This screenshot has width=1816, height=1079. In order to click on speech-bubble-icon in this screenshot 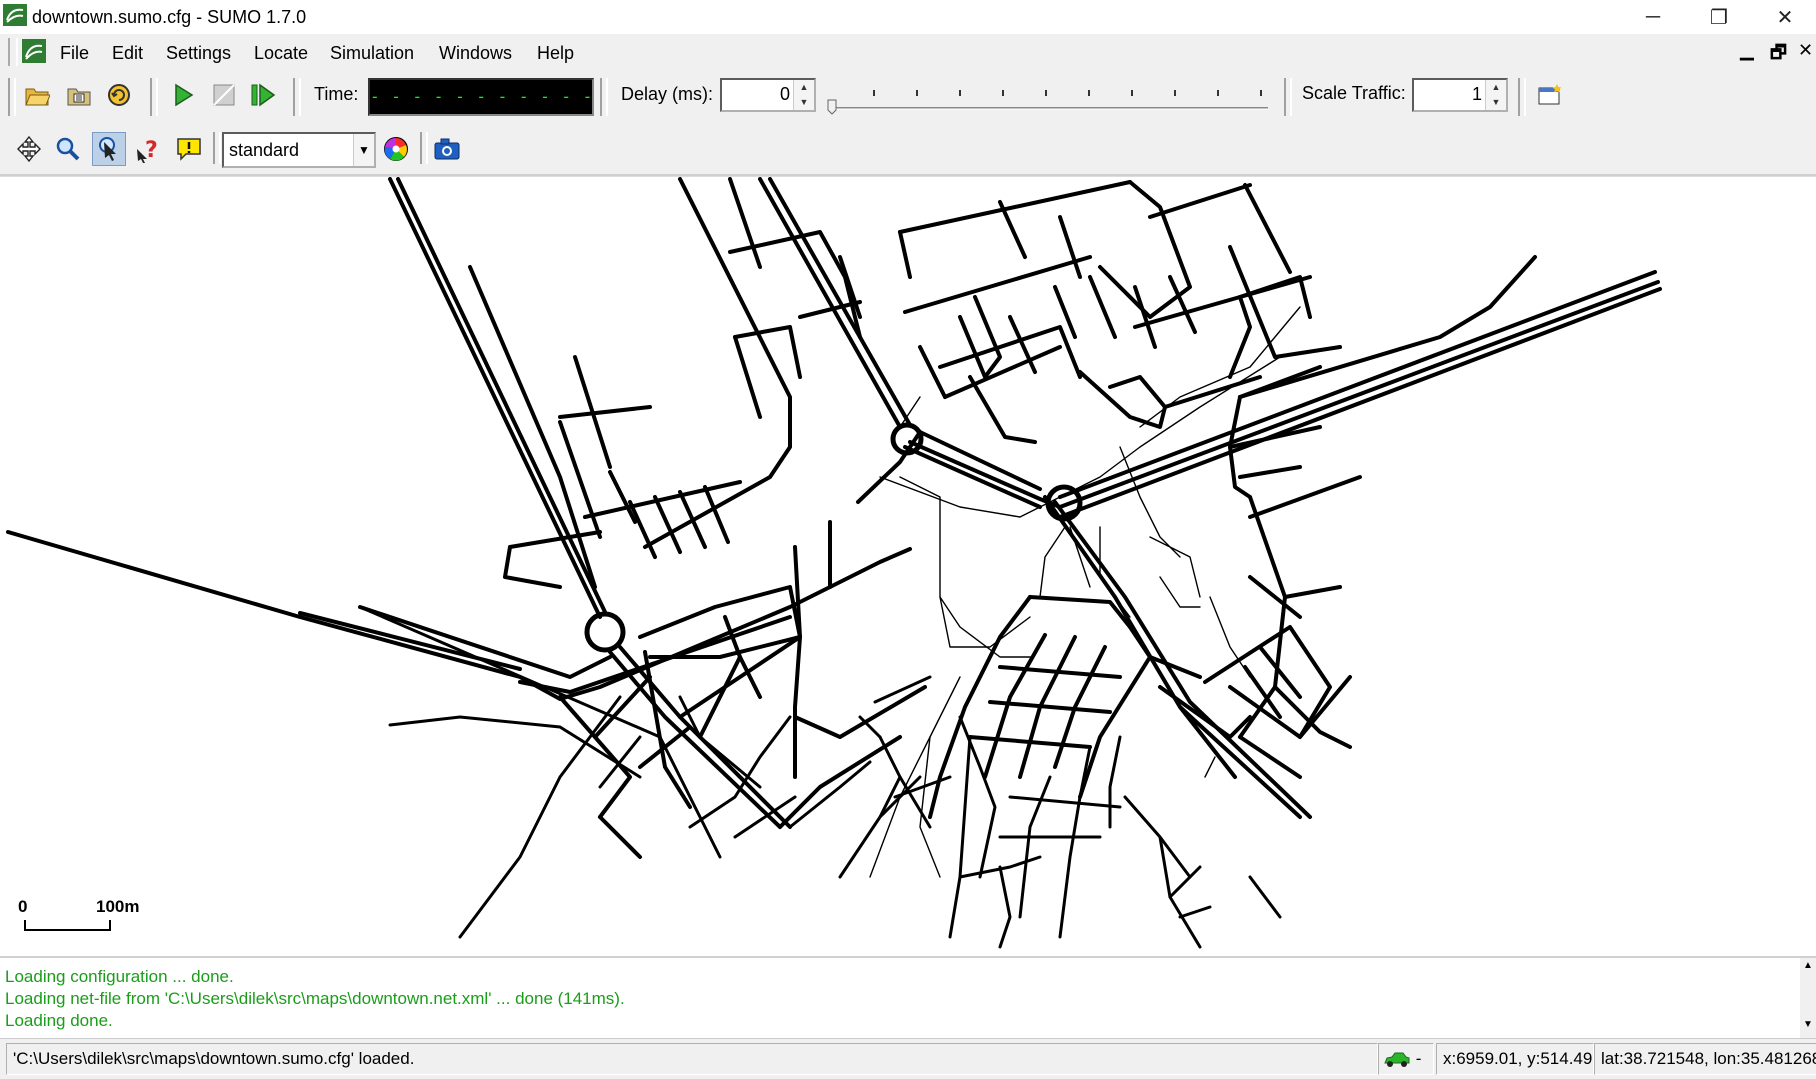, I will do `click(189, 149)`.